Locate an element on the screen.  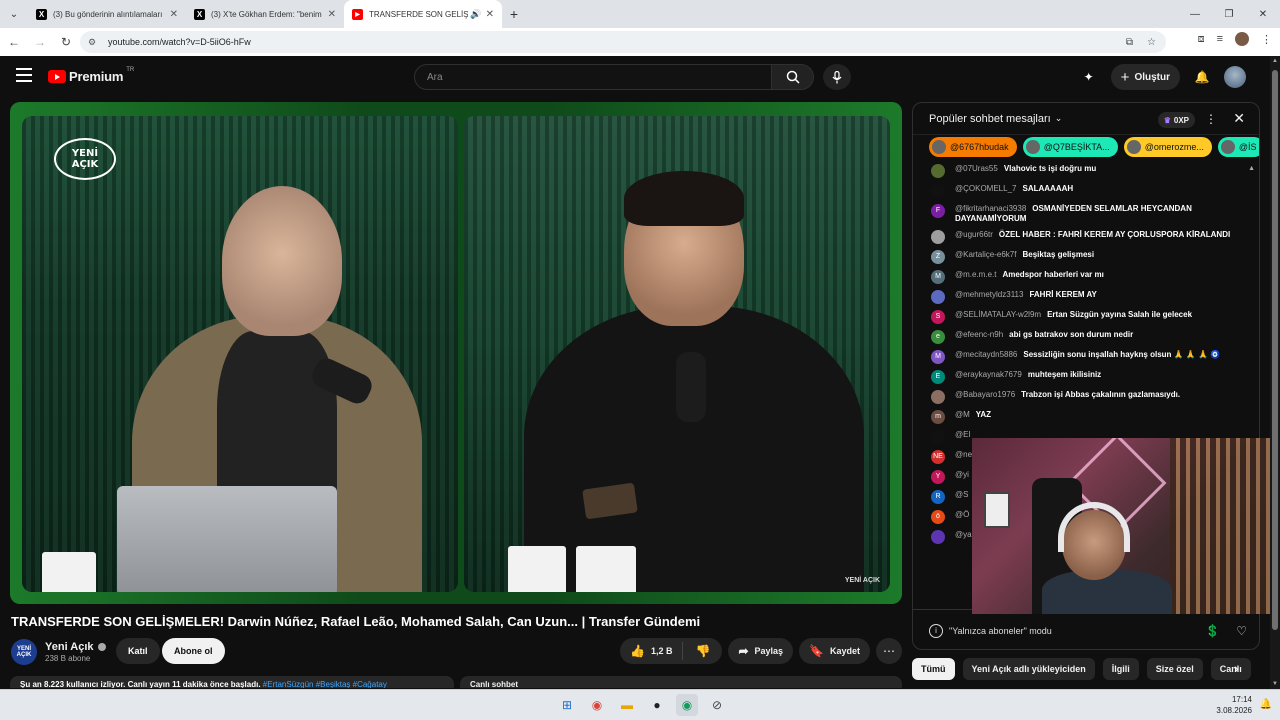
filter-chip: Canlı is located at coordinates (1230, 669).